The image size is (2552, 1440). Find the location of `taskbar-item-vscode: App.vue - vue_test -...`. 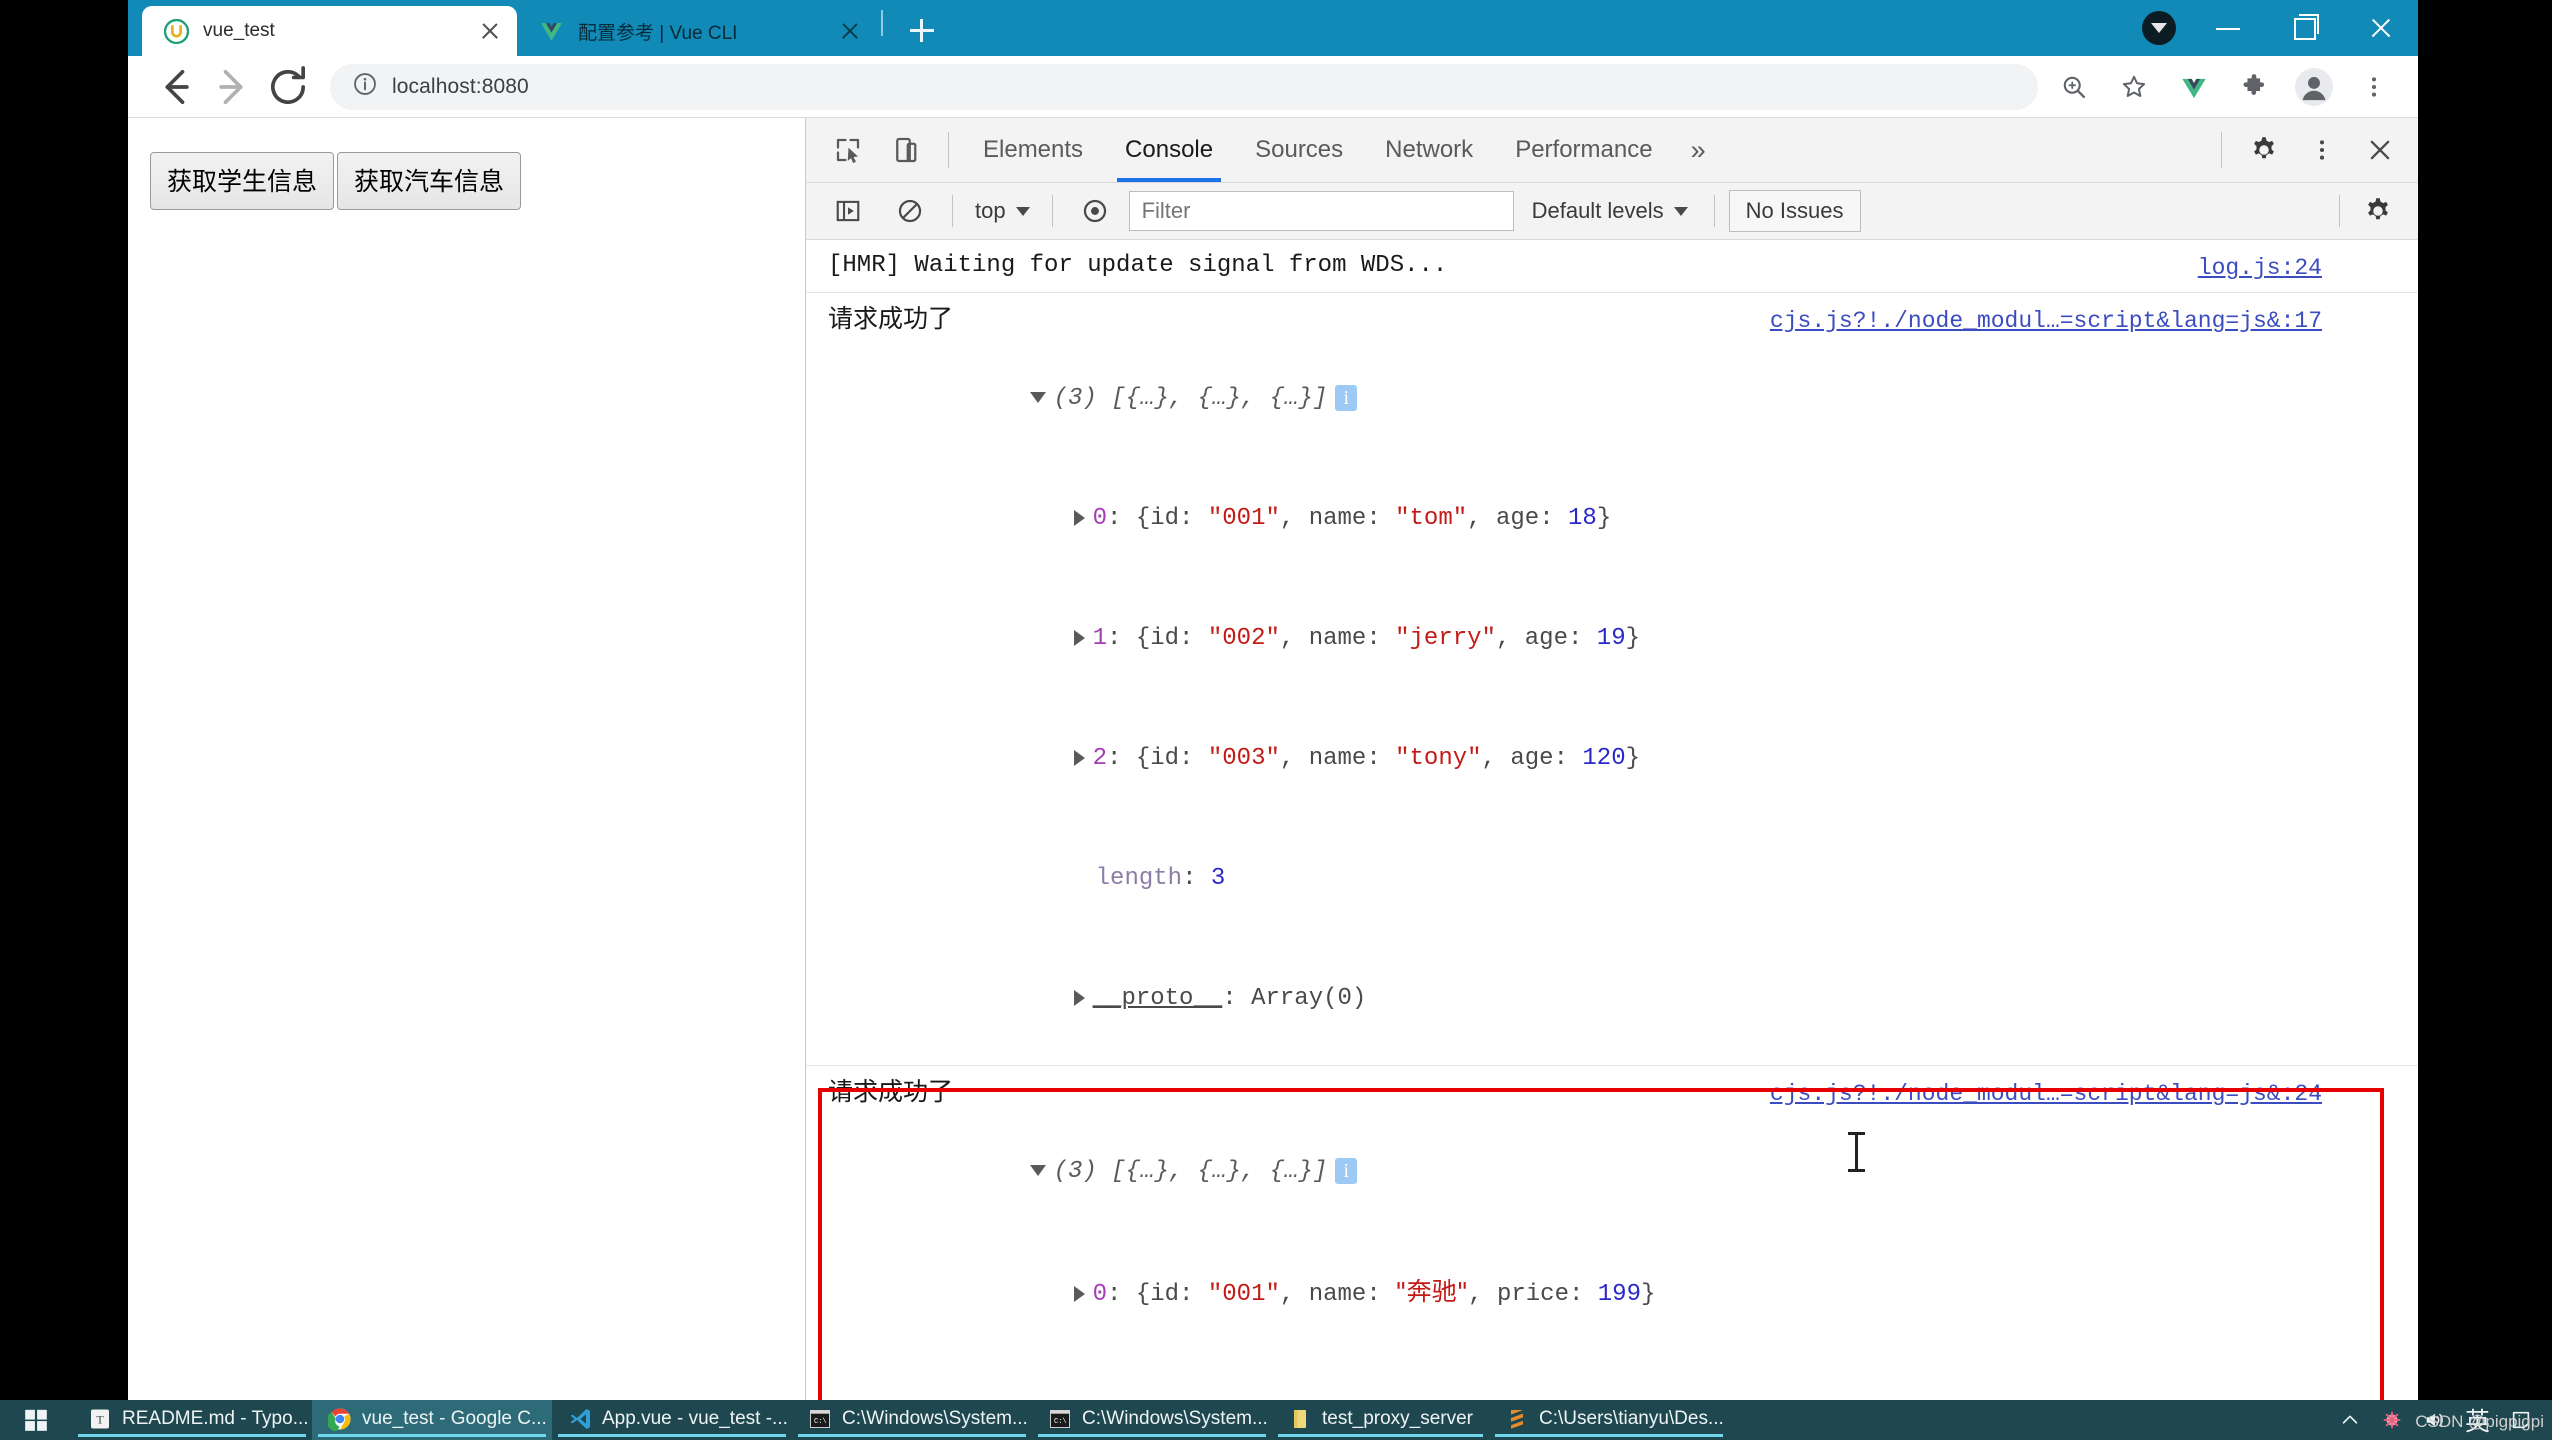

taskbar-item-vscode: App.vue - vue_test -... is located at coordinates (672, 1420).